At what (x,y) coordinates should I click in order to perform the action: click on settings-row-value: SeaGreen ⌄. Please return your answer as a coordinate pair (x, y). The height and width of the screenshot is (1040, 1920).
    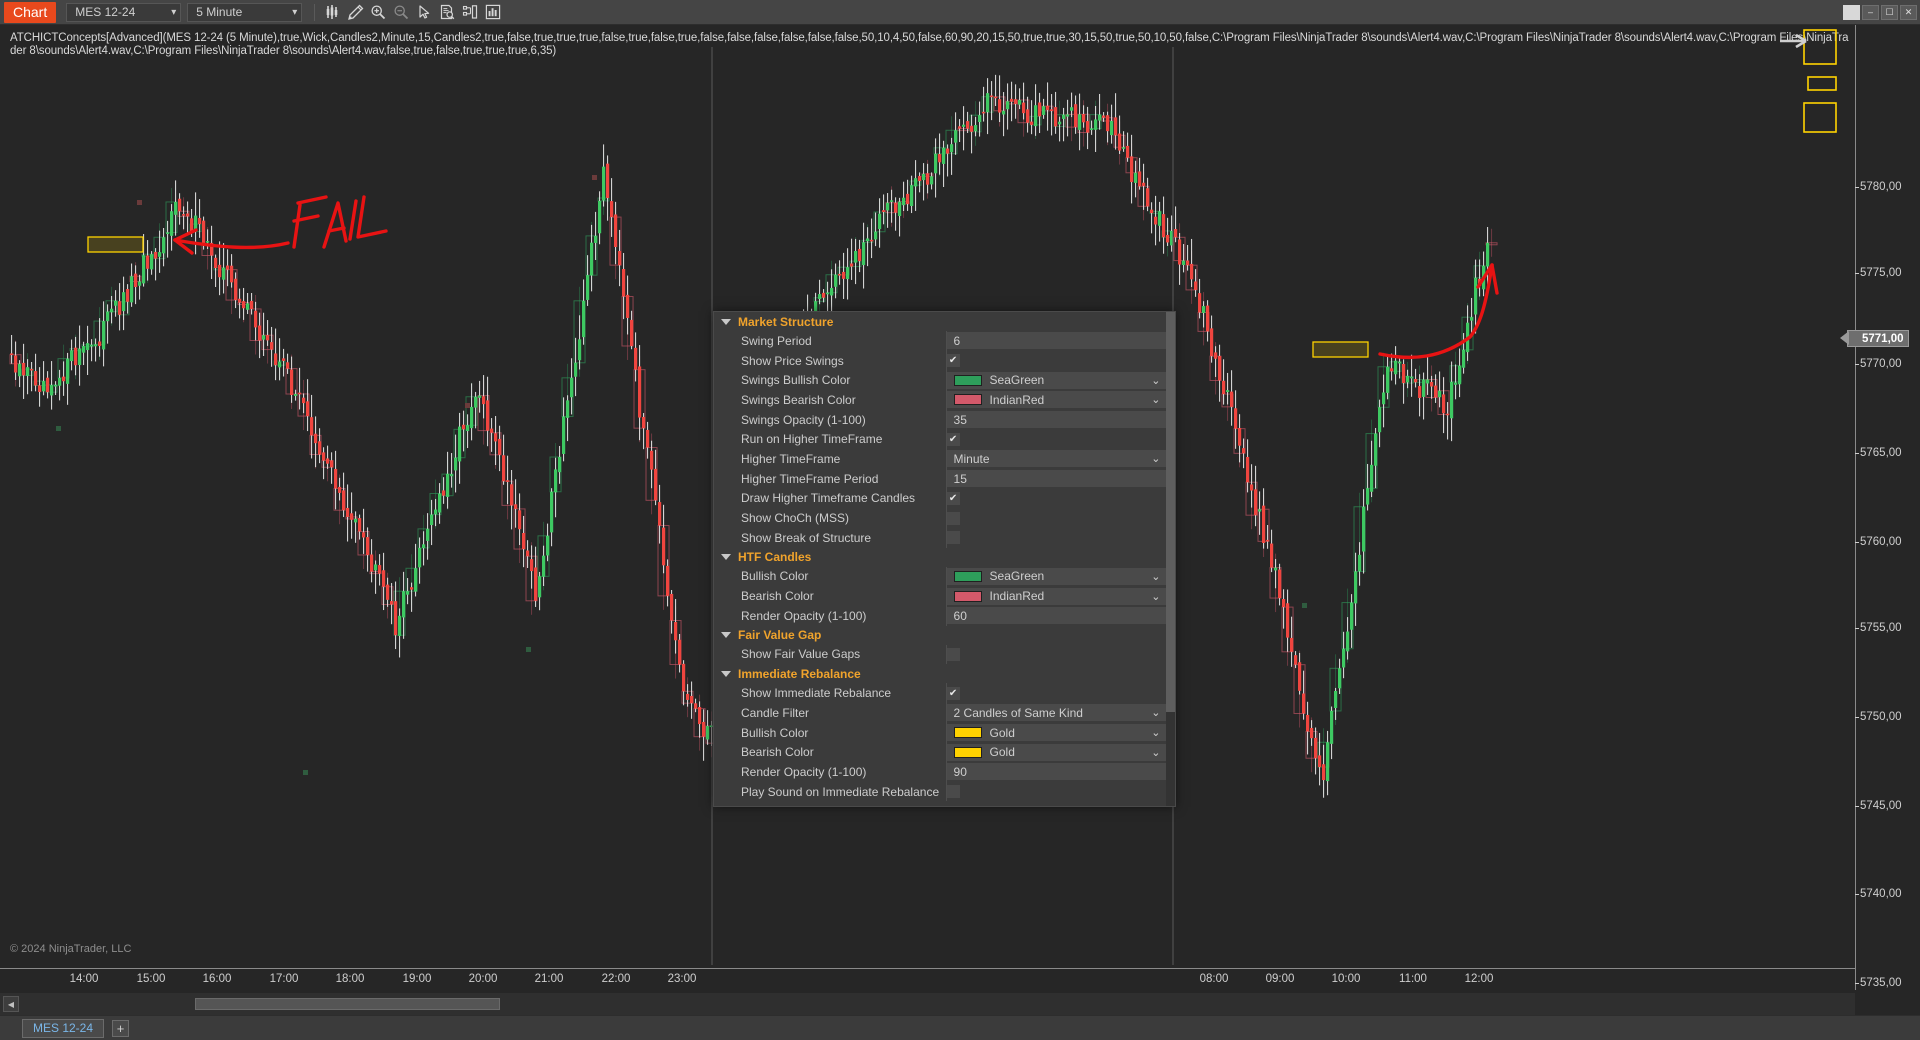
    Looking at the image, I should click on (1057, 380).